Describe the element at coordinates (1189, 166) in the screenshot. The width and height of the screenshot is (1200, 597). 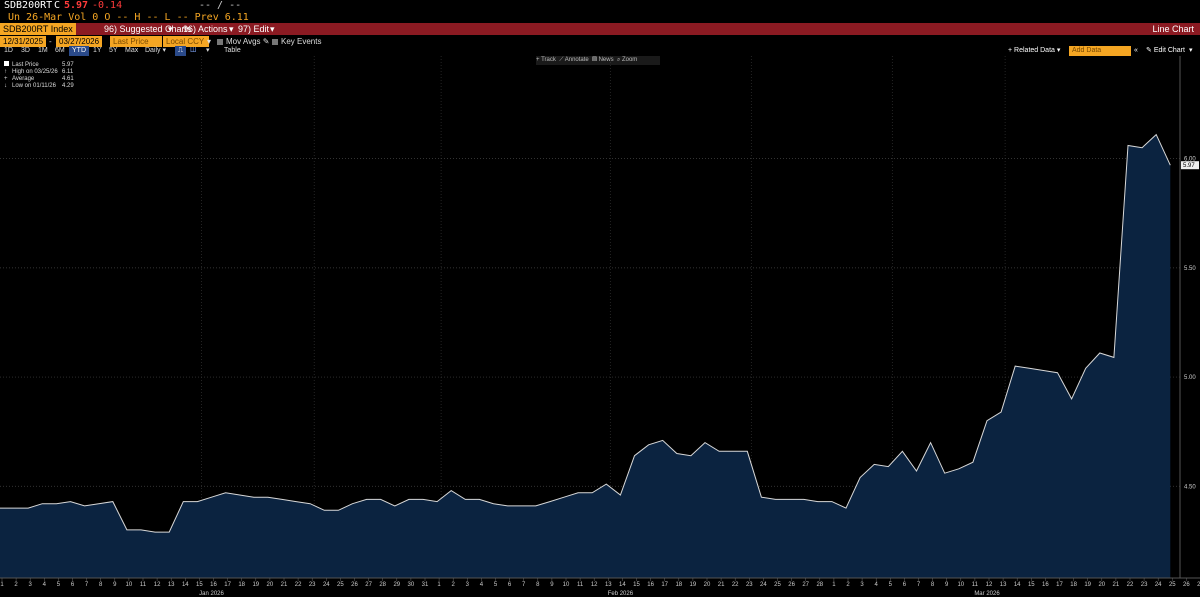
I see `last-value-label: 5.97` at that location.